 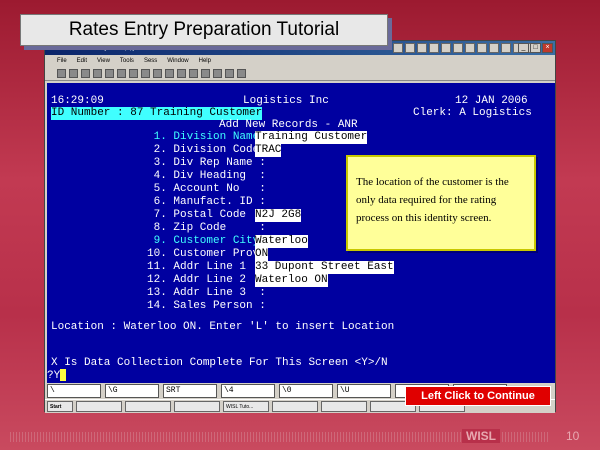 I want to click on field-label: 1. Division Name:, so click(x=206, y=137).